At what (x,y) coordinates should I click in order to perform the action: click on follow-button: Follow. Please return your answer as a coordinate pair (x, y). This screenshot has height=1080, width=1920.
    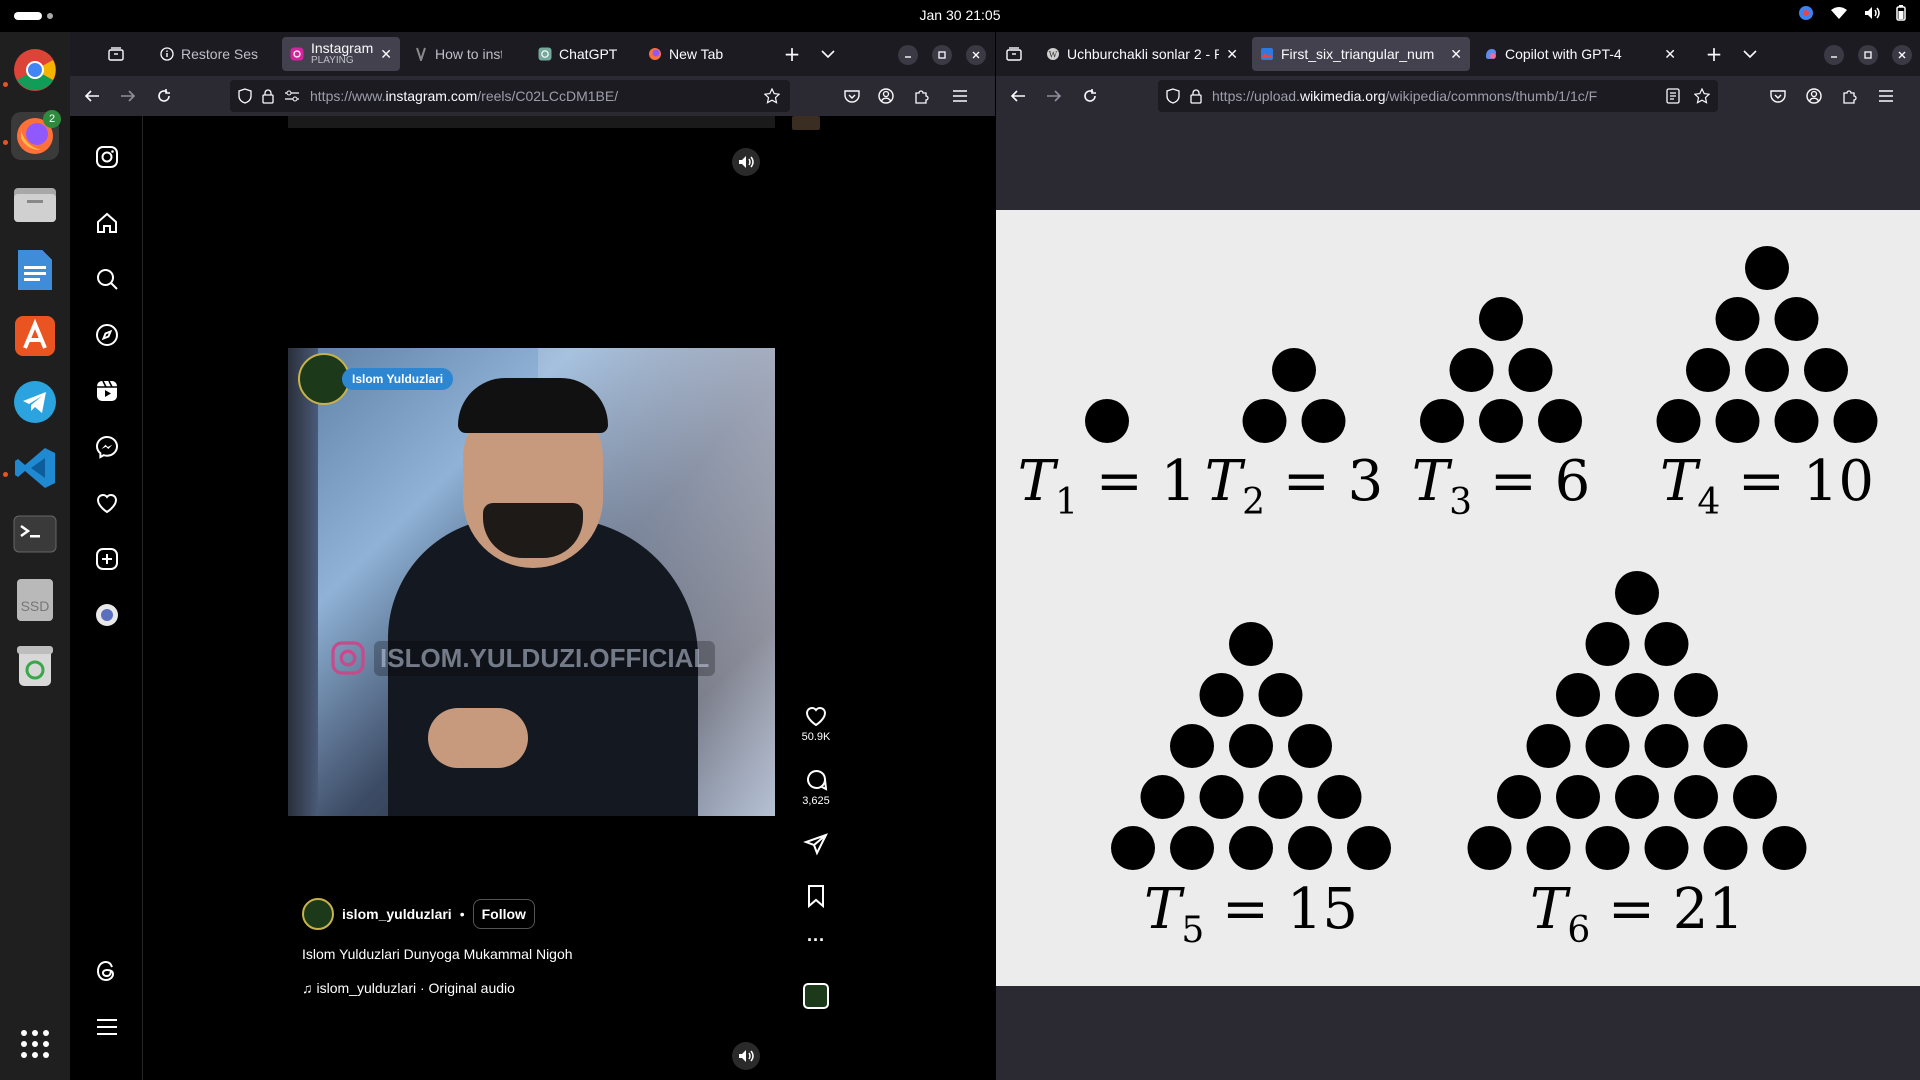
    Looking at the image, I should click on (503, 914).